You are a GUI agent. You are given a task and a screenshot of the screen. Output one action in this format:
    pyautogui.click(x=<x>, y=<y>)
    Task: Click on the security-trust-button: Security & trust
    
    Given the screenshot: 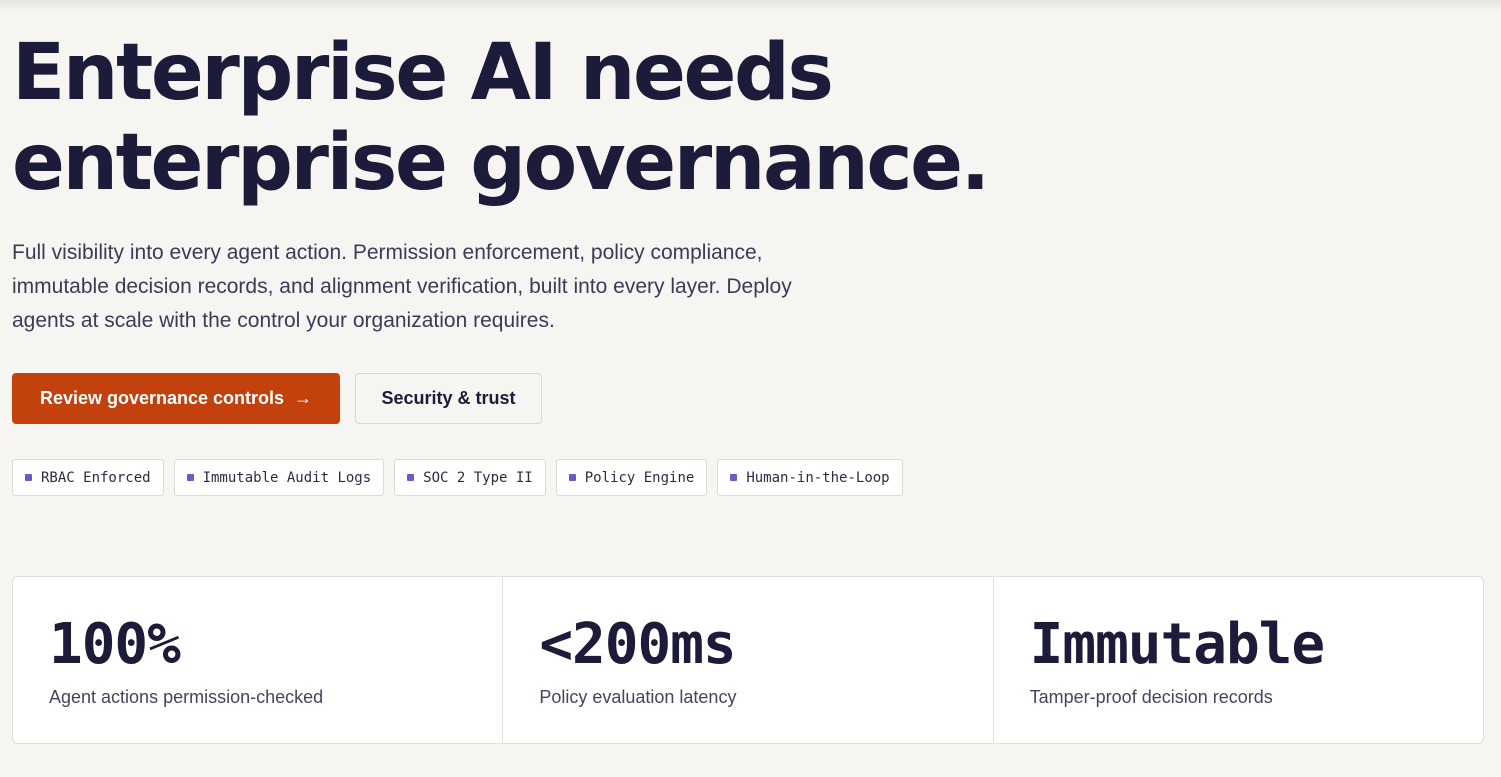 What is the action you would take?
    pyautogui.click(x=448, y=398)
    